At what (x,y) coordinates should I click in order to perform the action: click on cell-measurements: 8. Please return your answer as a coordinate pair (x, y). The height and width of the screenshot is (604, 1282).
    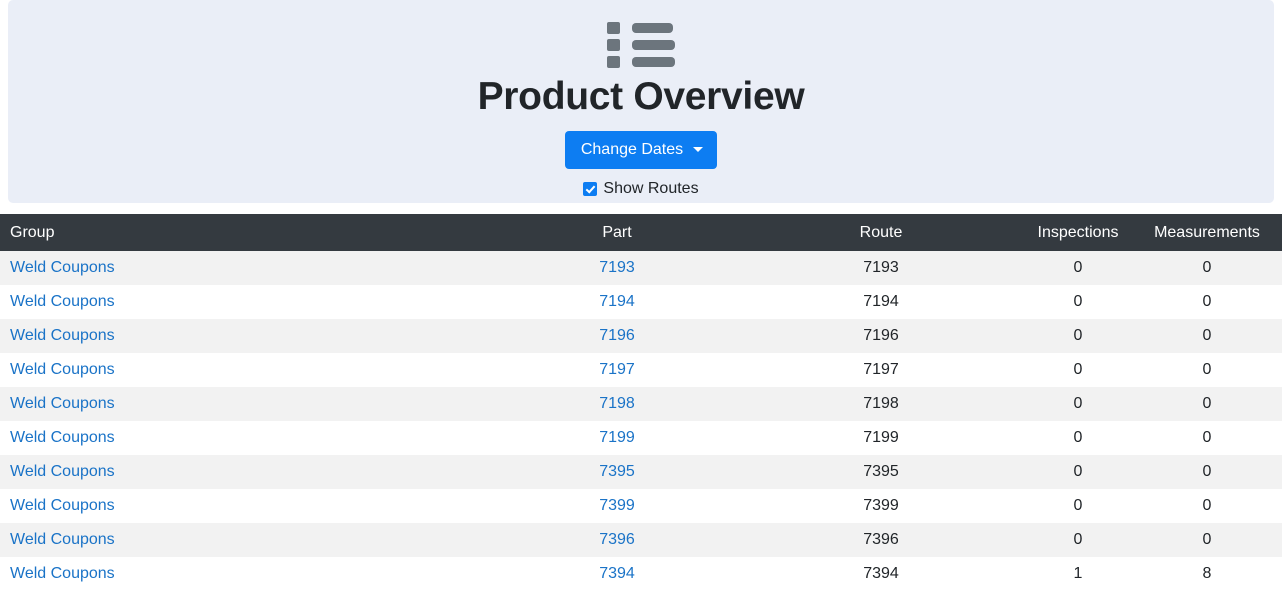
    Looking at the image, I should click on (1207, 573).